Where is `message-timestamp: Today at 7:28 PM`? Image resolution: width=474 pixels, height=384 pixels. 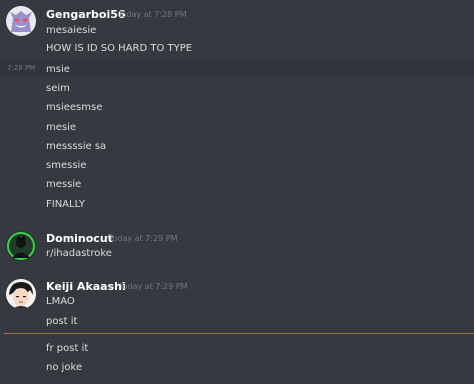 message-timestamp: Today at 7:28 PM is located at coordinates (152, 14).